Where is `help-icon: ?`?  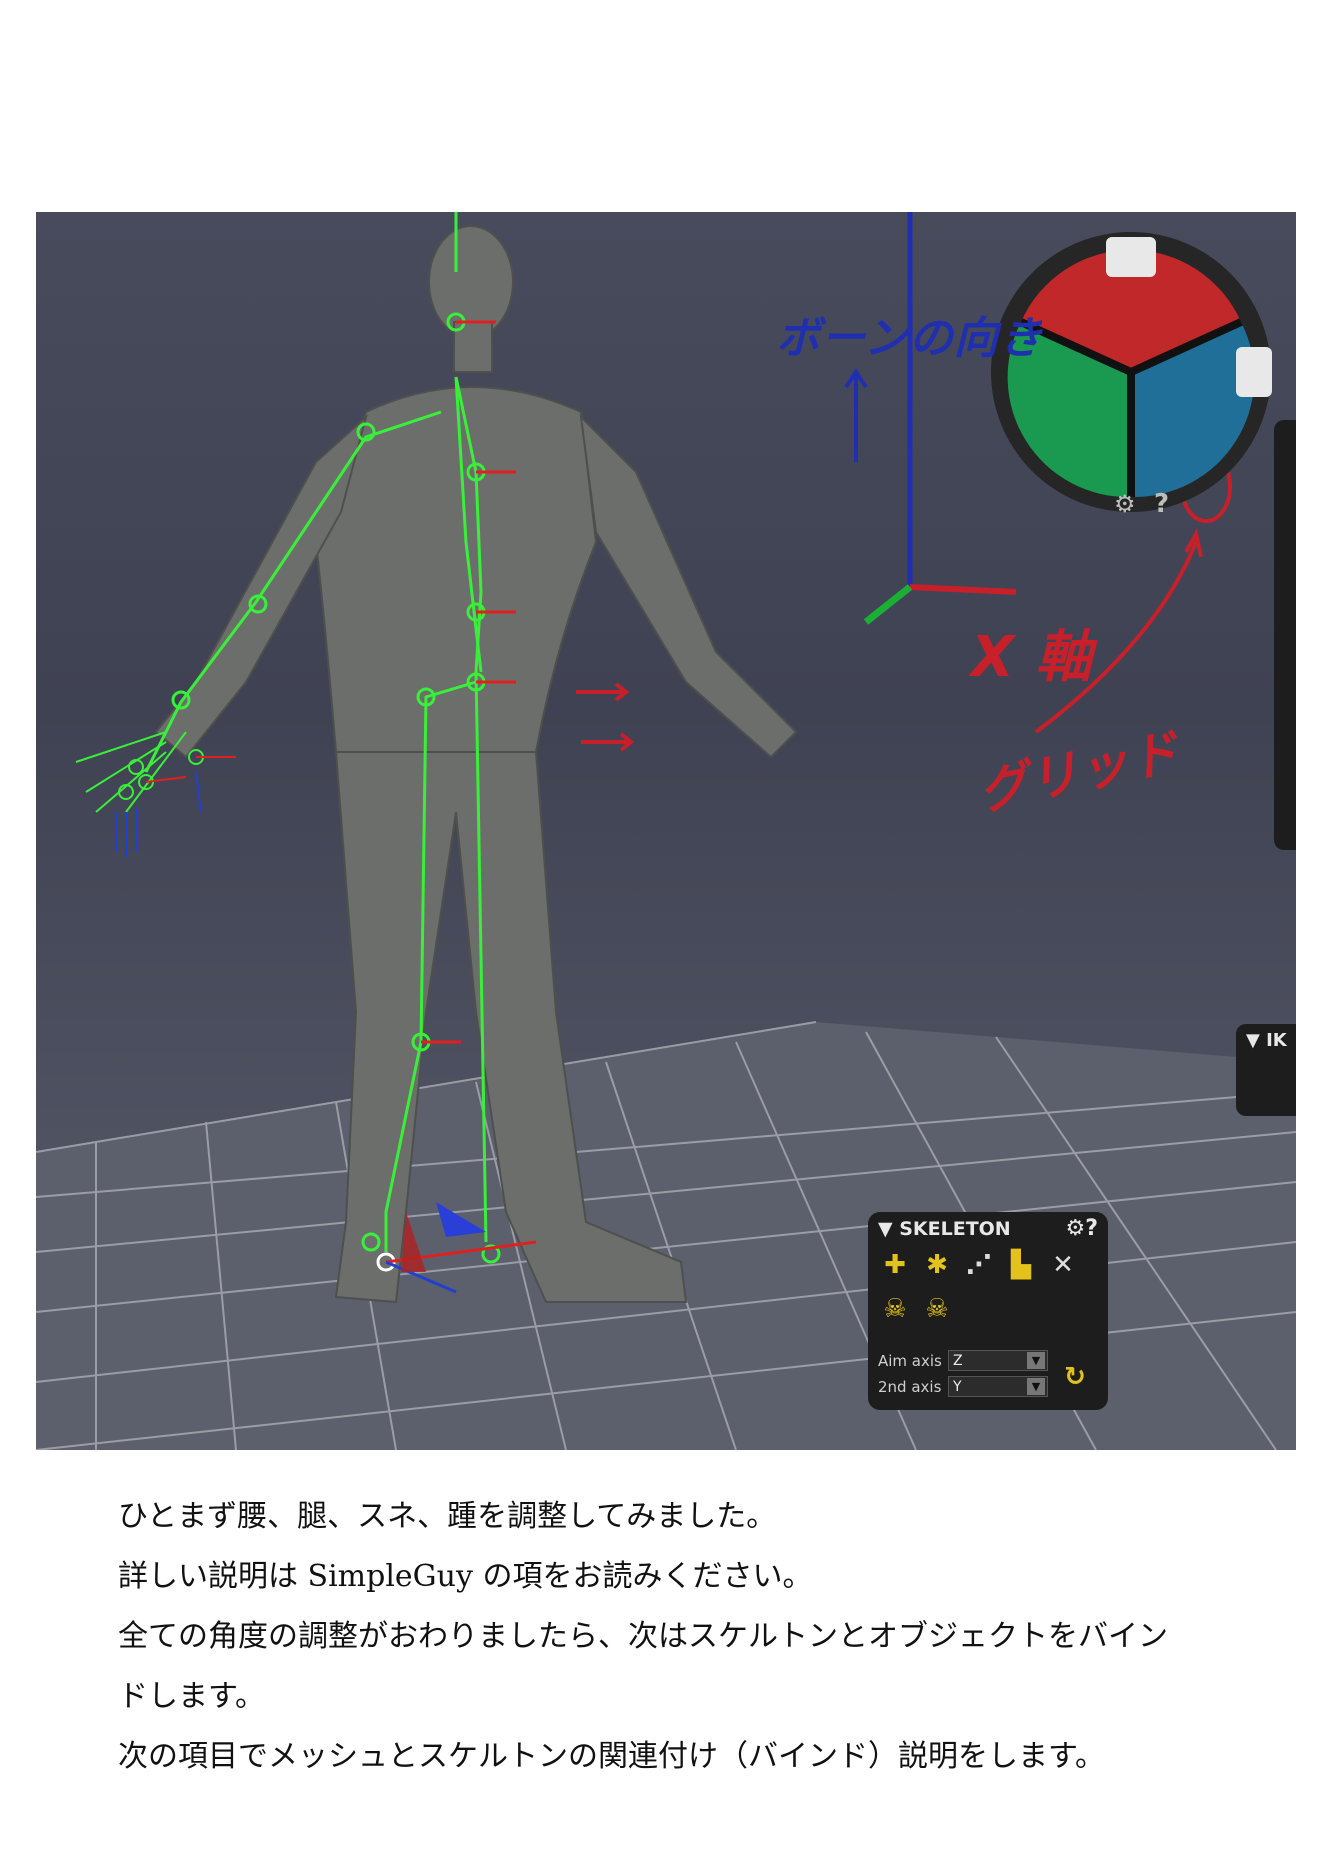
help-icon: ? is located at coordinates (1161, 504).